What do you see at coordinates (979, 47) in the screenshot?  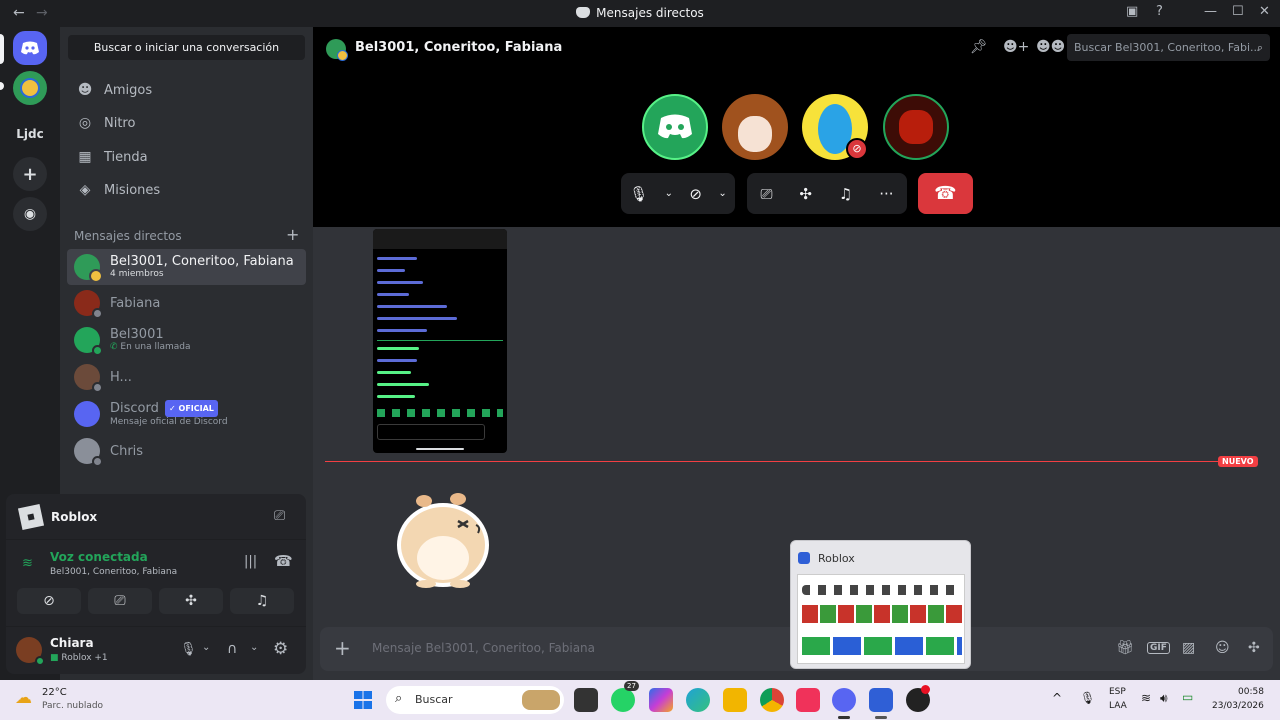 I see `pinned-messages-icon: 📌︎` at bounding box center [979, 47].